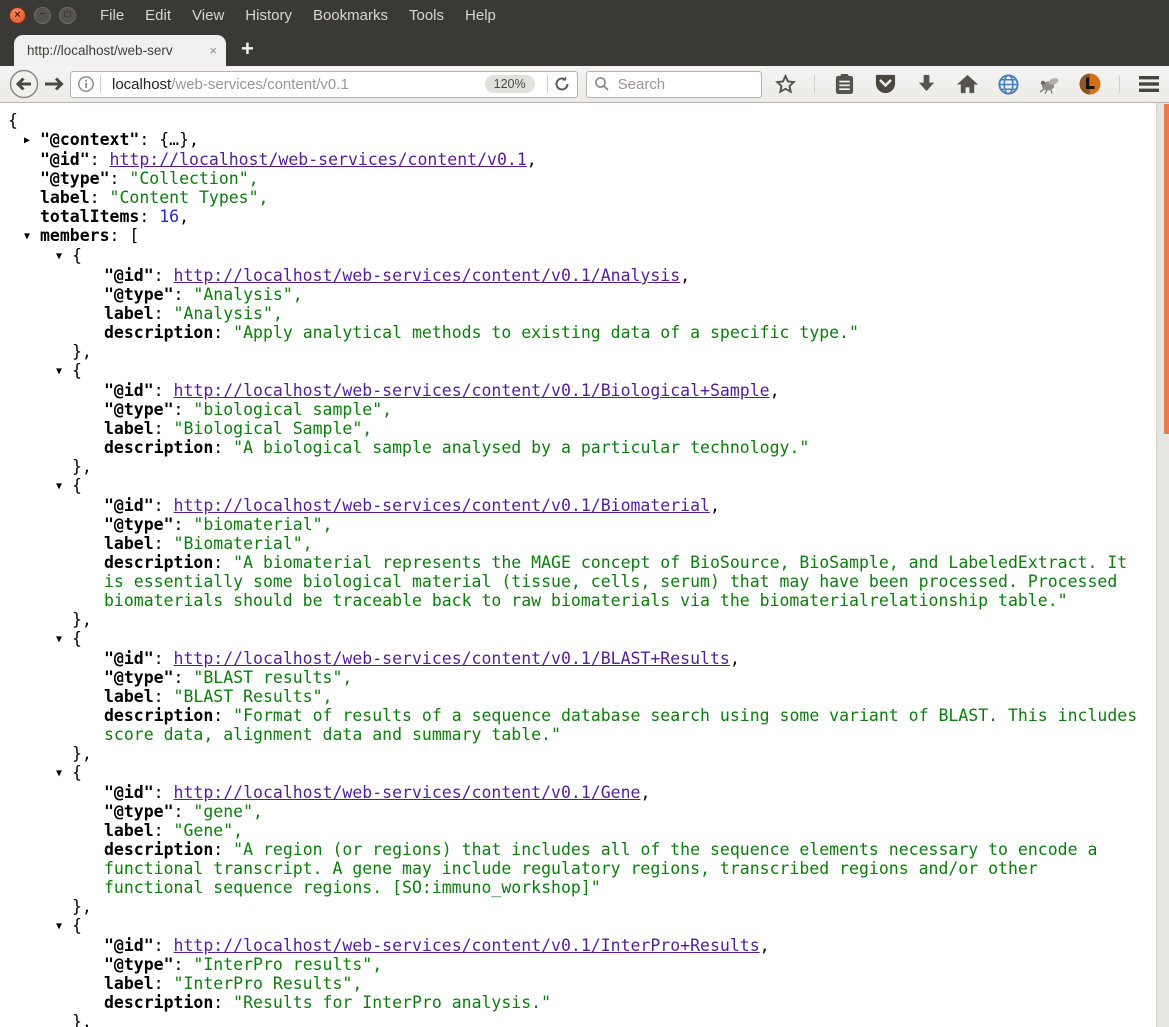 The width and height of the screenshot is (1169, 1027). Describe the element at coordinates (179, 139) in the screenshot. I see `json-collapsed-object: {…},` at that location.